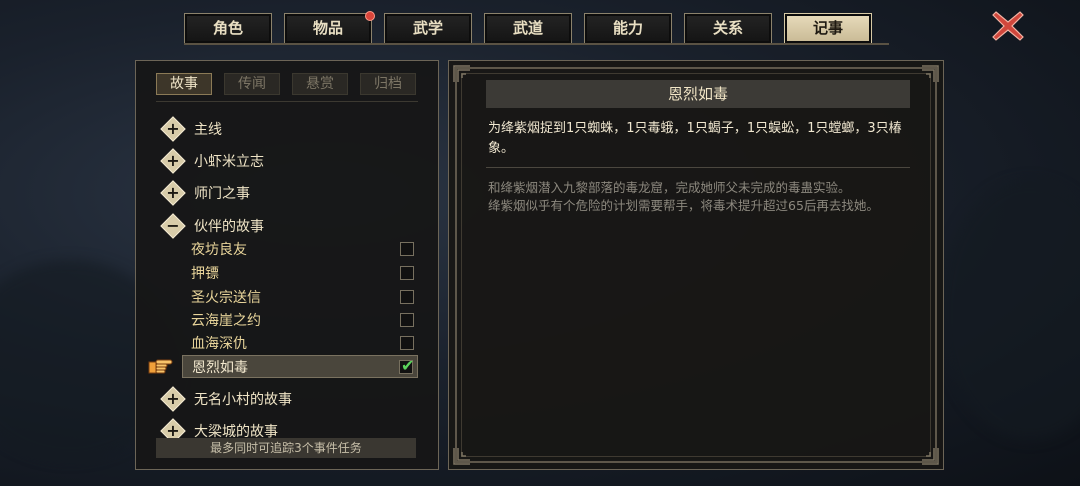  Describe the element at coordinates (222, 194) in the screenshot. I see `group-label: 师门之事` at that location.